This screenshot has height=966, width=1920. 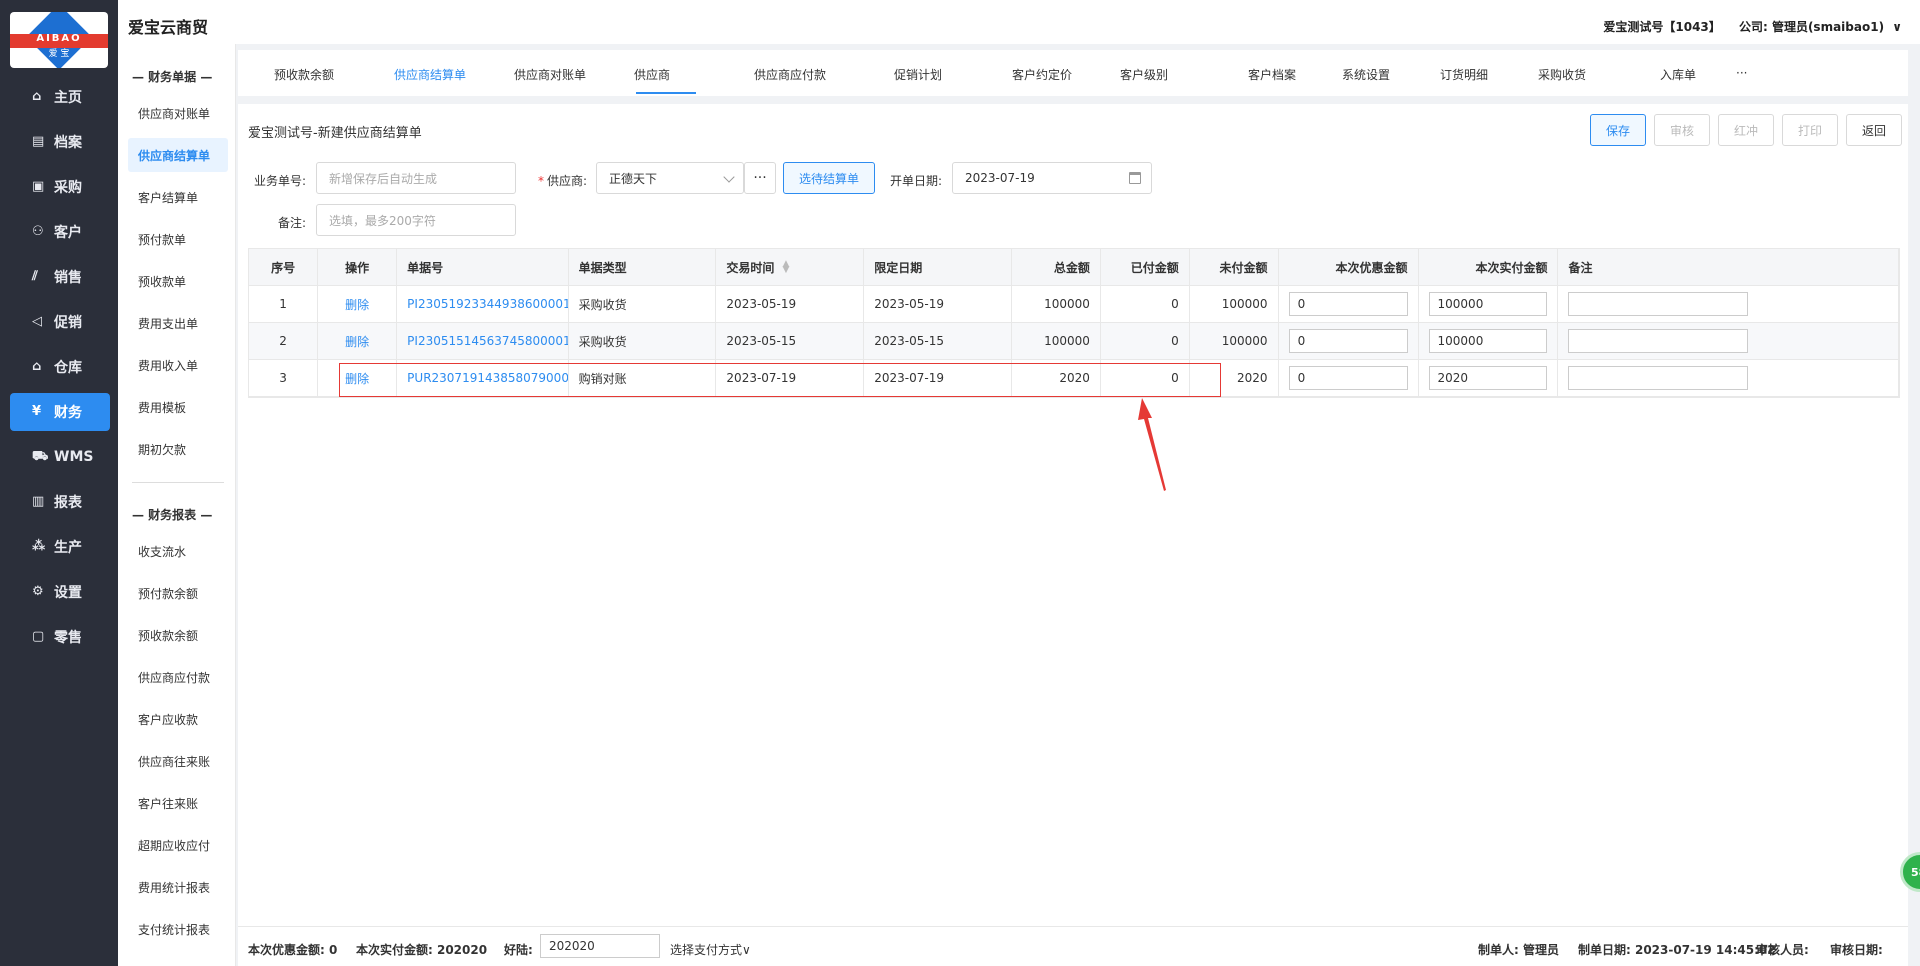 I want to click on submenu-item-doc-6: 费用收入单, so click(x=178, y=365).